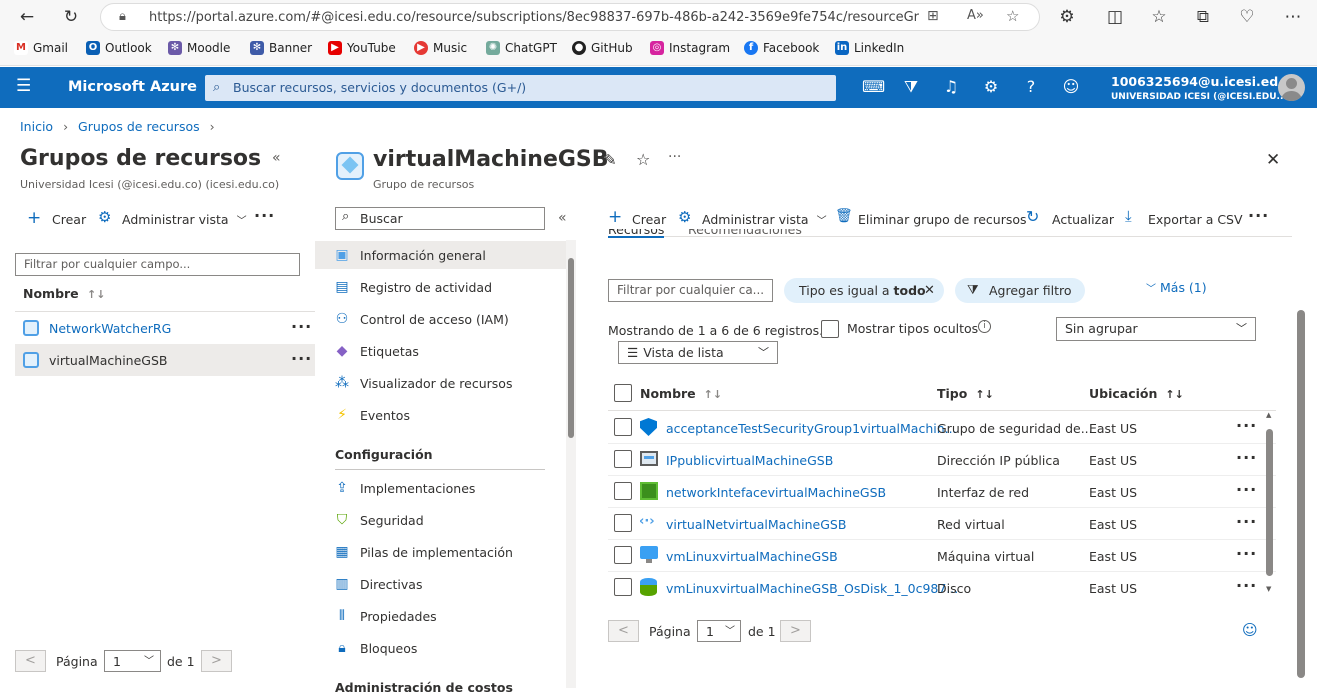 The height and width of the screenshot is (695, 1317). Describe the element at coordinates (781, 48) in the screenshot. I see `bookmark-facebook: f Facebook` at that location.